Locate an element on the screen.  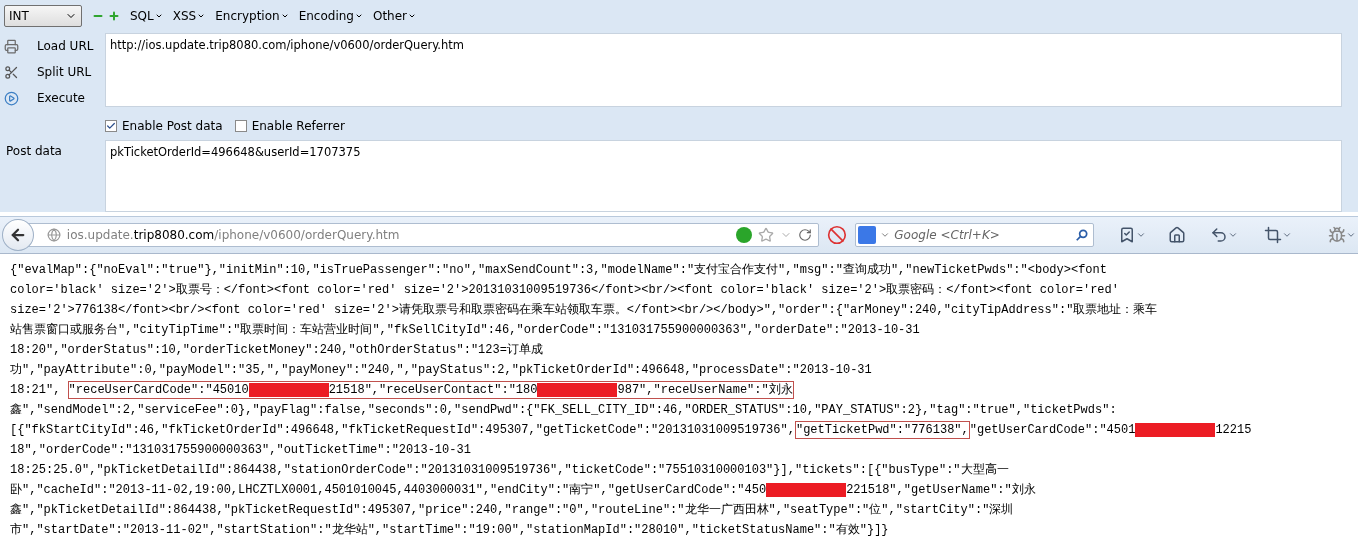
post-data-label: Post data is located at coordinates (34, 151).